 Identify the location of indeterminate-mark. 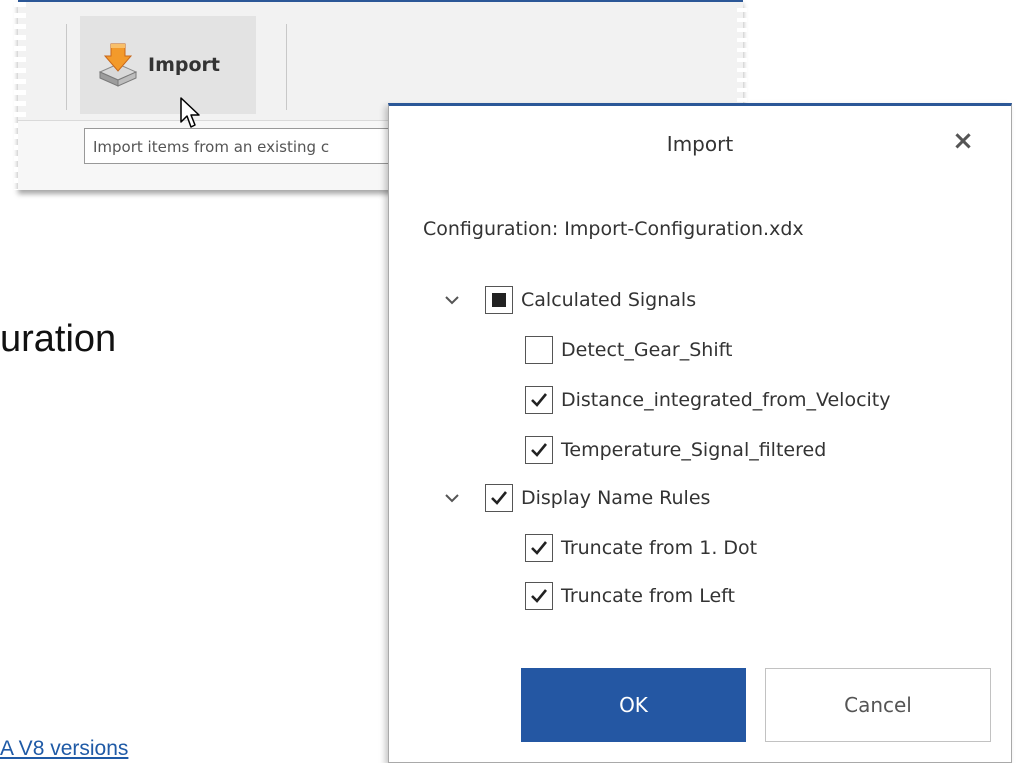
(499, 300).